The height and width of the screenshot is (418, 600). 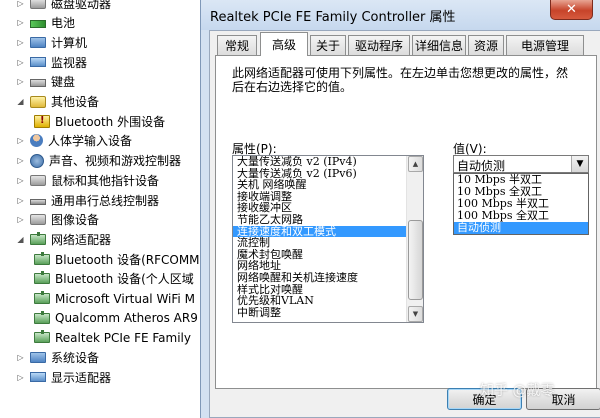 What do you see at coordinates (320, 162) in the screenshot?
I see `property-list-item: 大量传送减负 v2 (IPv4)` at bounding box center [320, 162].